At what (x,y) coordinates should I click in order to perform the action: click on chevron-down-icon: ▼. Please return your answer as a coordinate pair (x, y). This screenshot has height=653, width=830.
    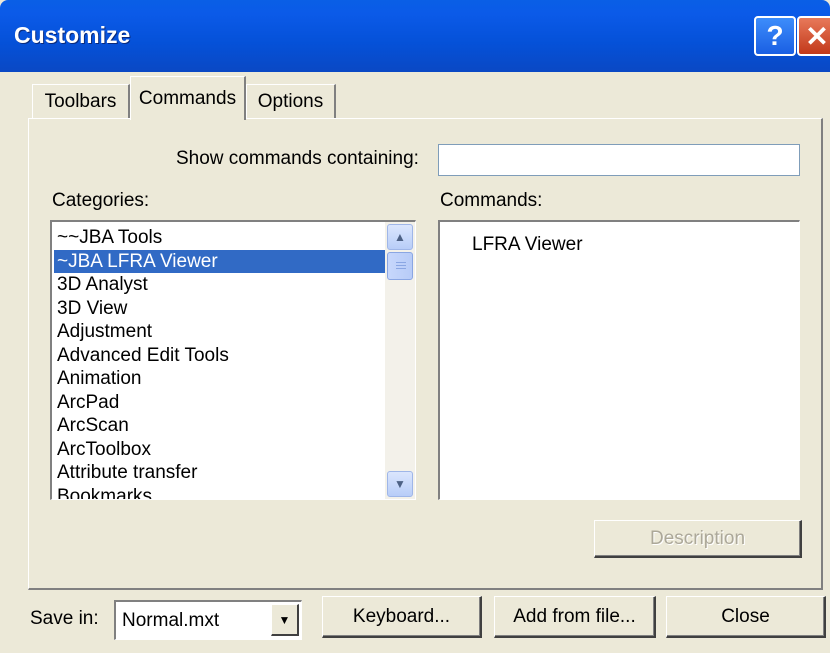
    Looking at the image, I should click on (284, 619).